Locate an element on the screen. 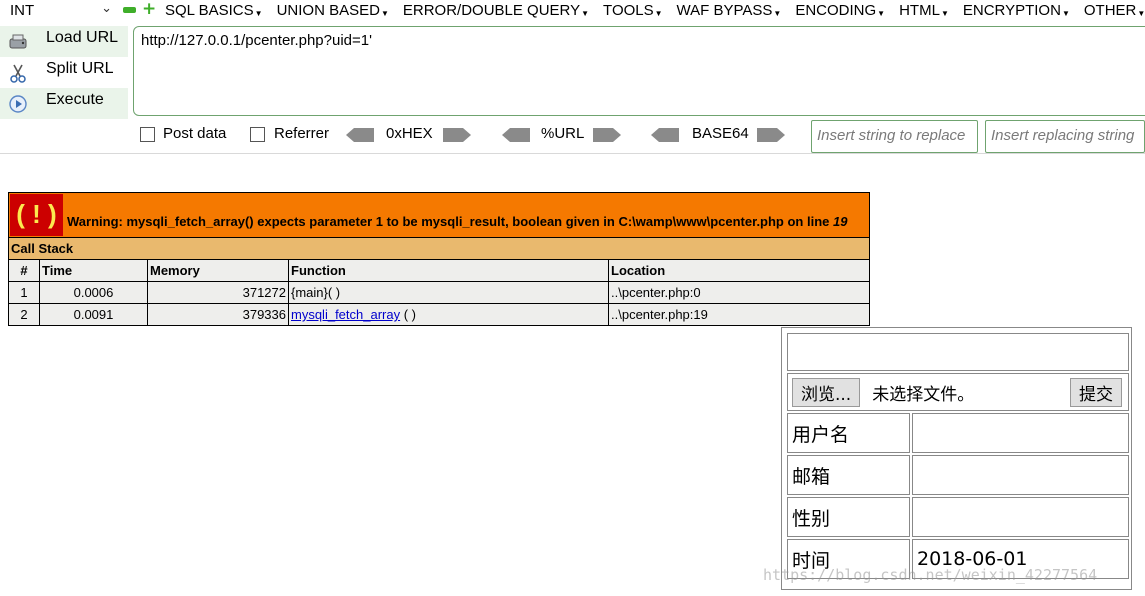 The width and height of the screenshot is (1145, 596). username-value is located at coordinates (1020, 433).